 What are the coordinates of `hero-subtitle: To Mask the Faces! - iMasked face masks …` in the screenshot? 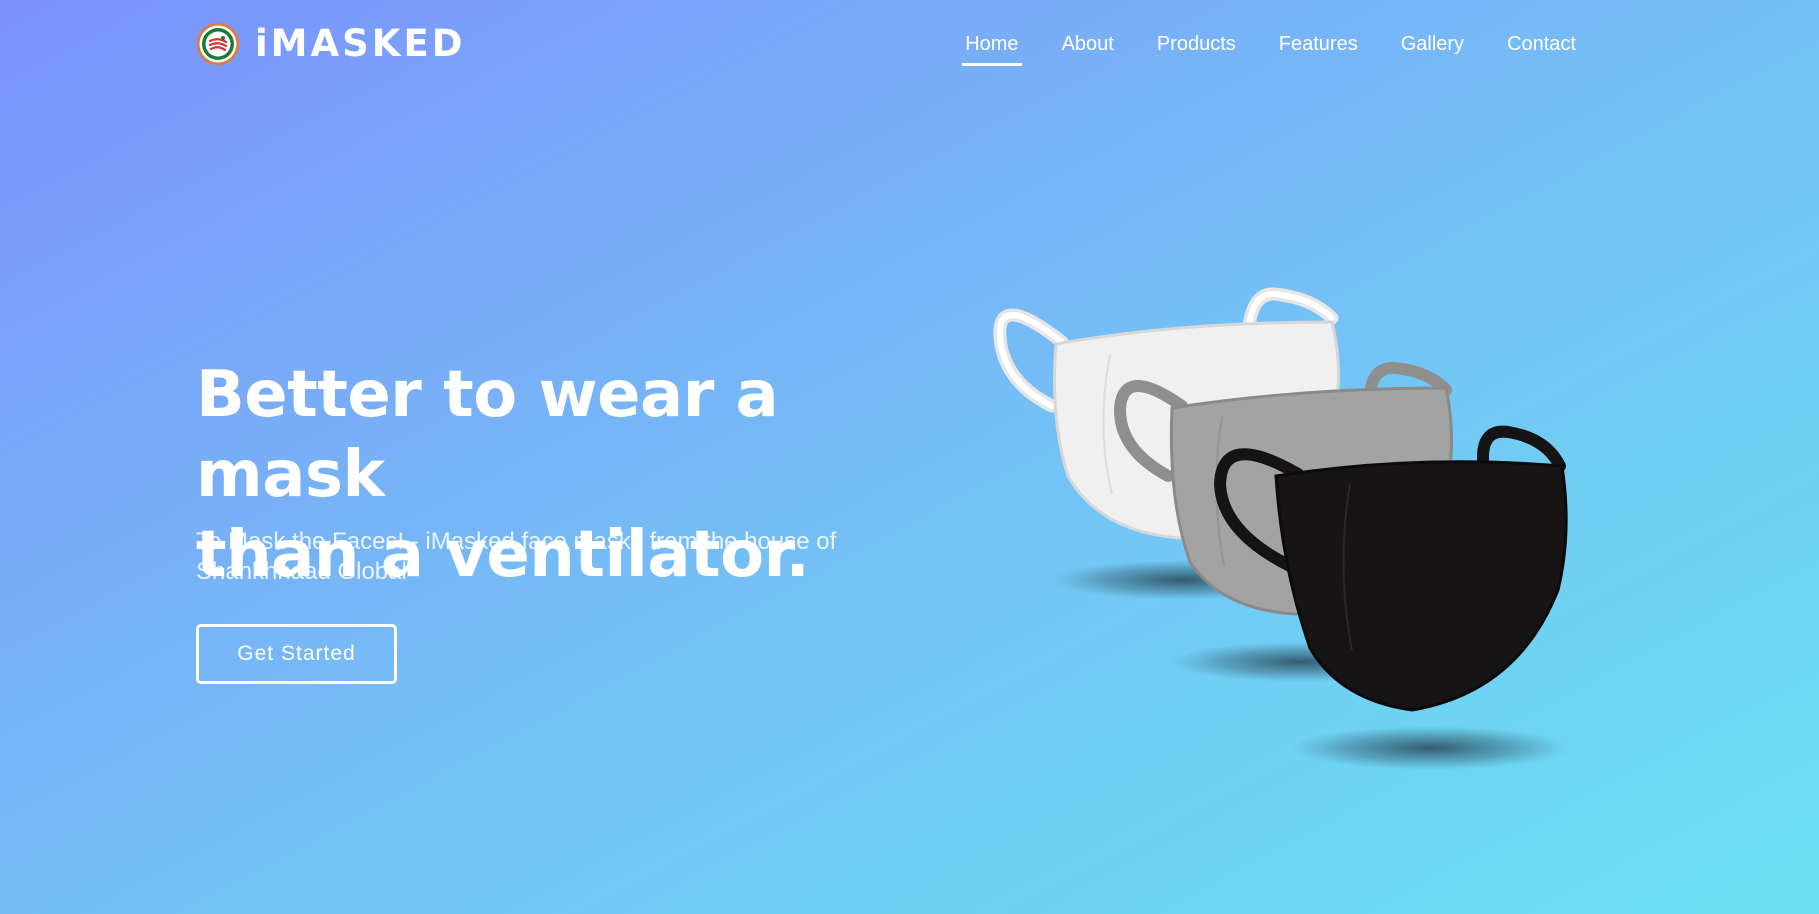 It's located at (516, 556).